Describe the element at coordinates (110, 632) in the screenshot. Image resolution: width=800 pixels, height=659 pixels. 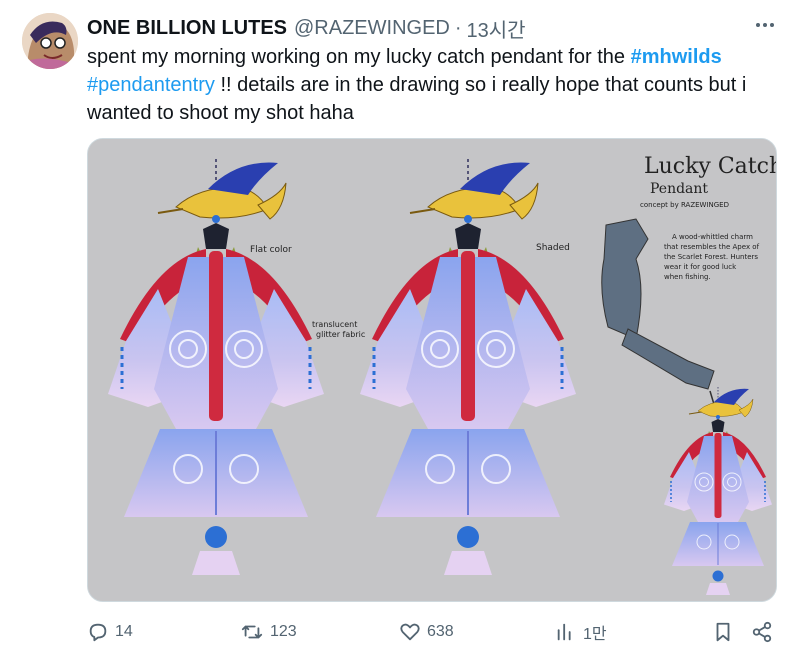
I see `reply-button: 14` at that location.